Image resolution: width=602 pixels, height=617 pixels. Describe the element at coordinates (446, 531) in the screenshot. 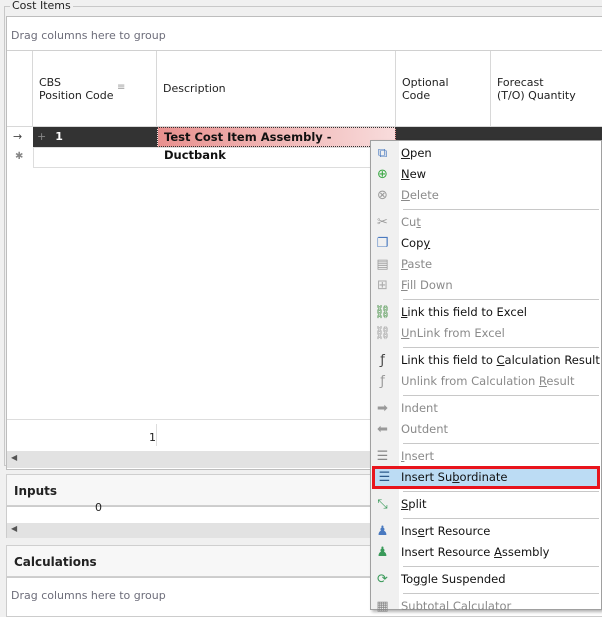

I see `menu-item-label: Insert Resource` at that location.